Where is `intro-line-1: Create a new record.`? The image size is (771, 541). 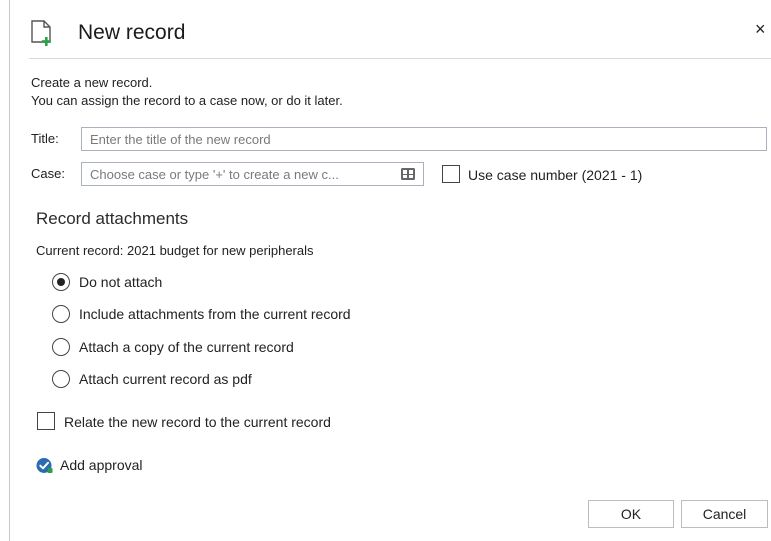 intro-line-1: Create a new record. is located at coordinates (92, 82).